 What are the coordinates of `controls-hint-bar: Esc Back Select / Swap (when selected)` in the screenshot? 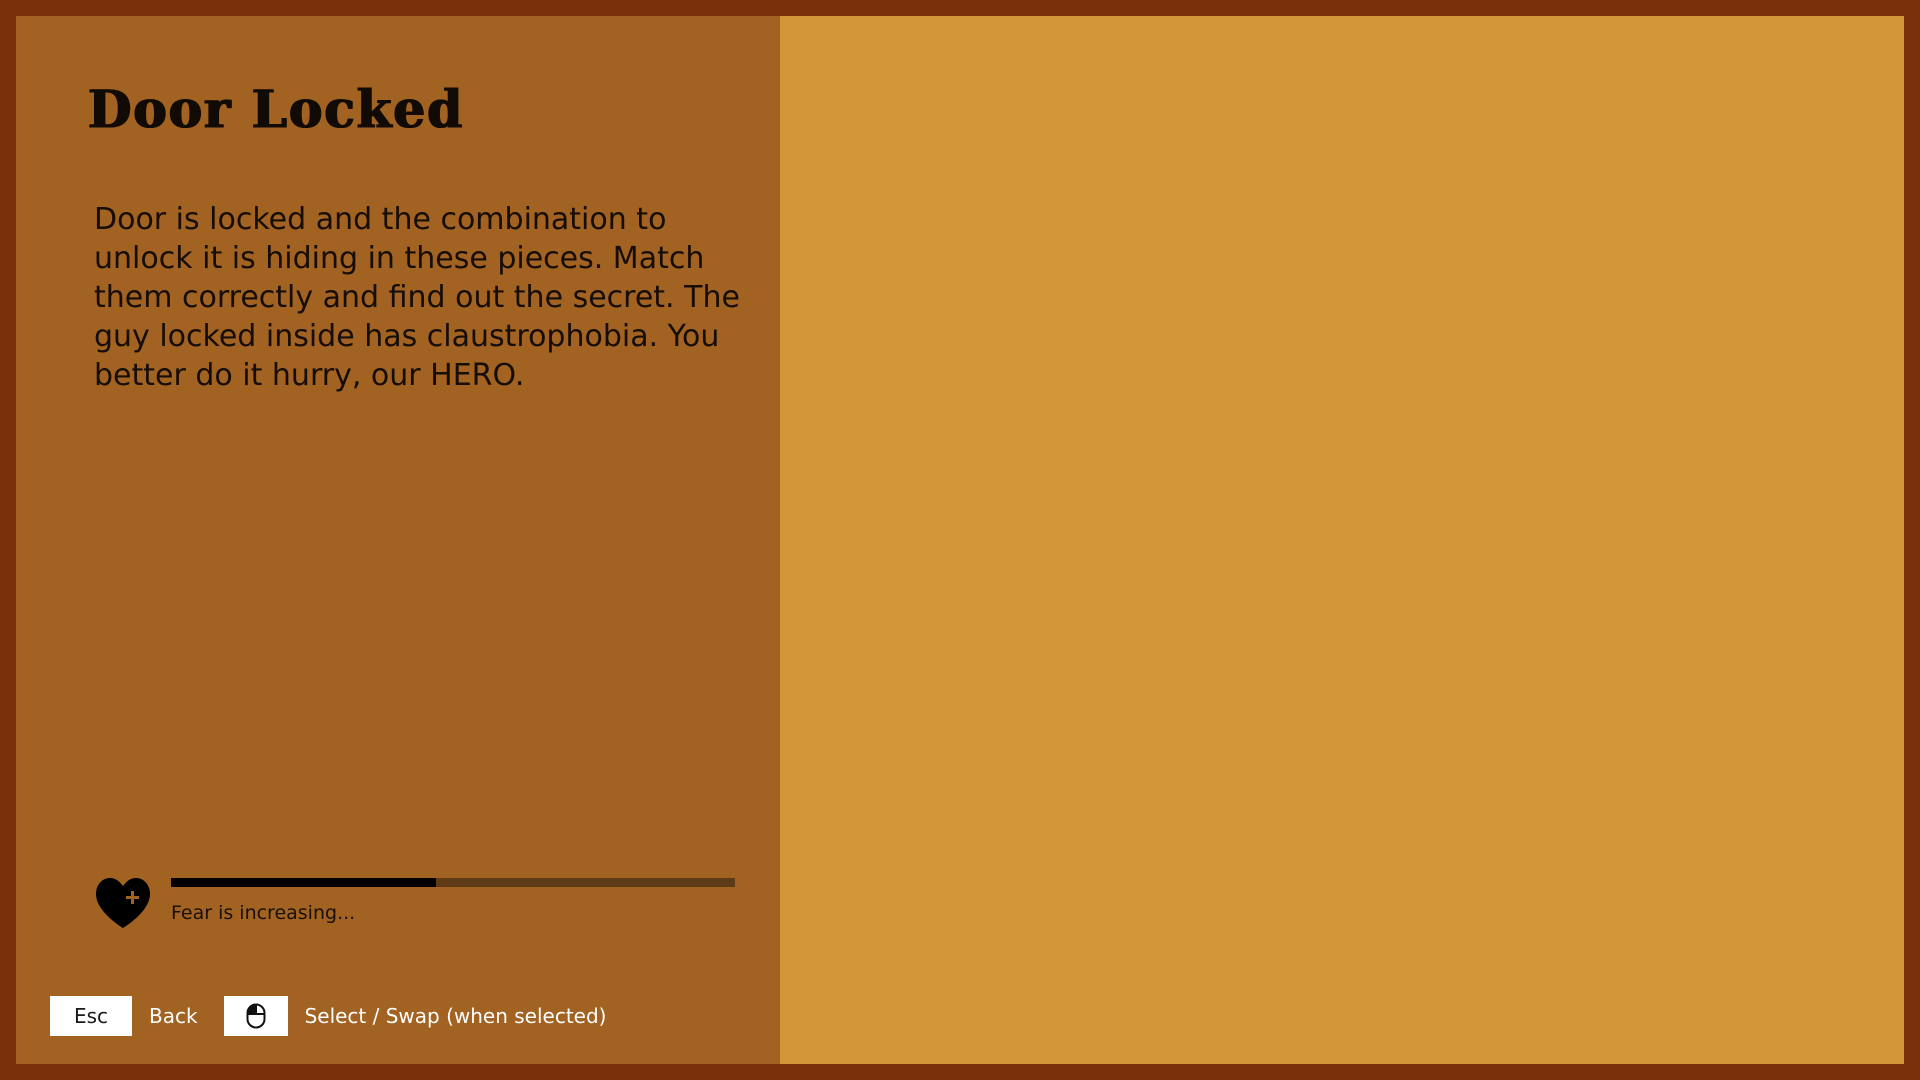 It's located at (328, 1016).